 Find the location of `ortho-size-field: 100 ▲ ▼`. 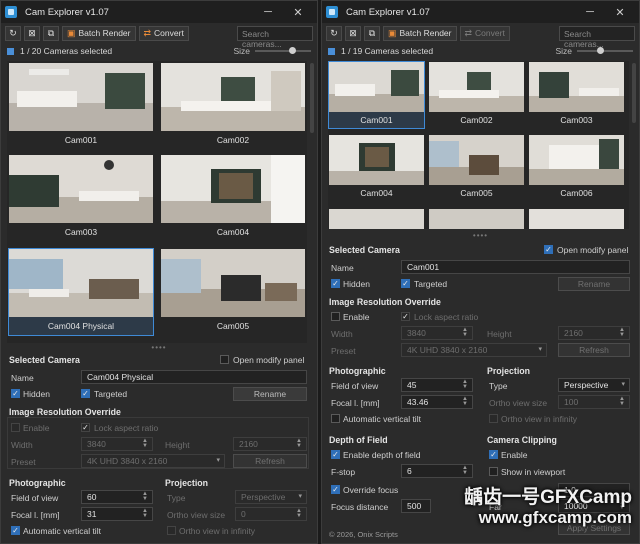

ortho-size-field: 100 ▲ ▼ is located at coordinates (594, 402).